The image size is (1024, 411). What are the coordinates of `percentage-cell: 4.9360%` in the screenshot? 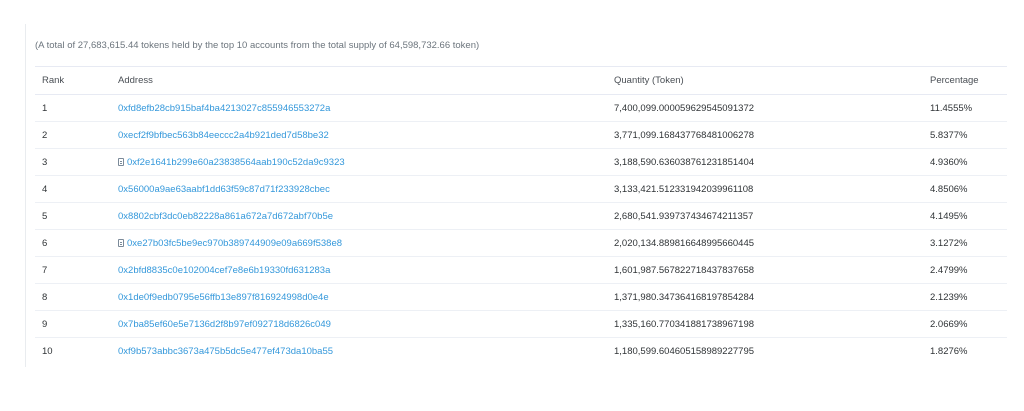 It's located at (949, 162).